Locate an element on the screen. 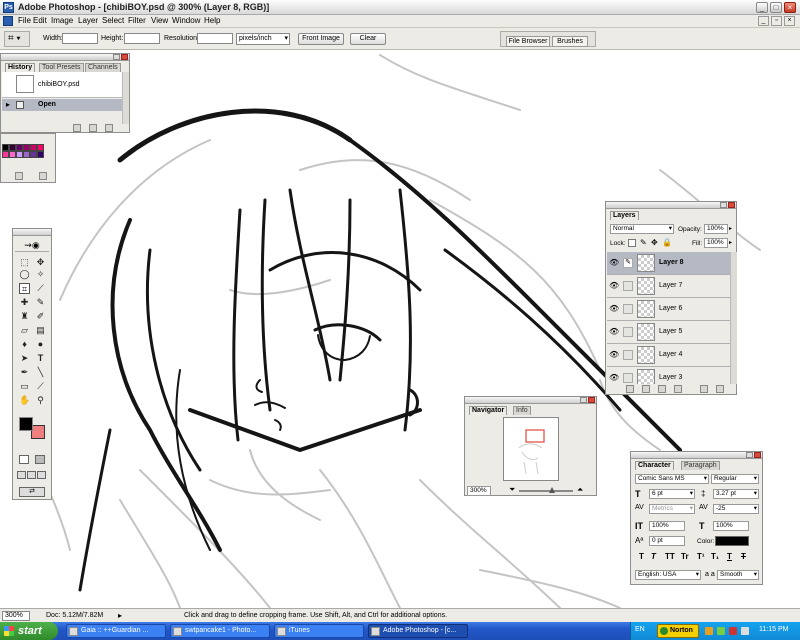 This screenshot has height=640, width=800. vertical-scale-input: 100% is located at coordinates (667, 526).